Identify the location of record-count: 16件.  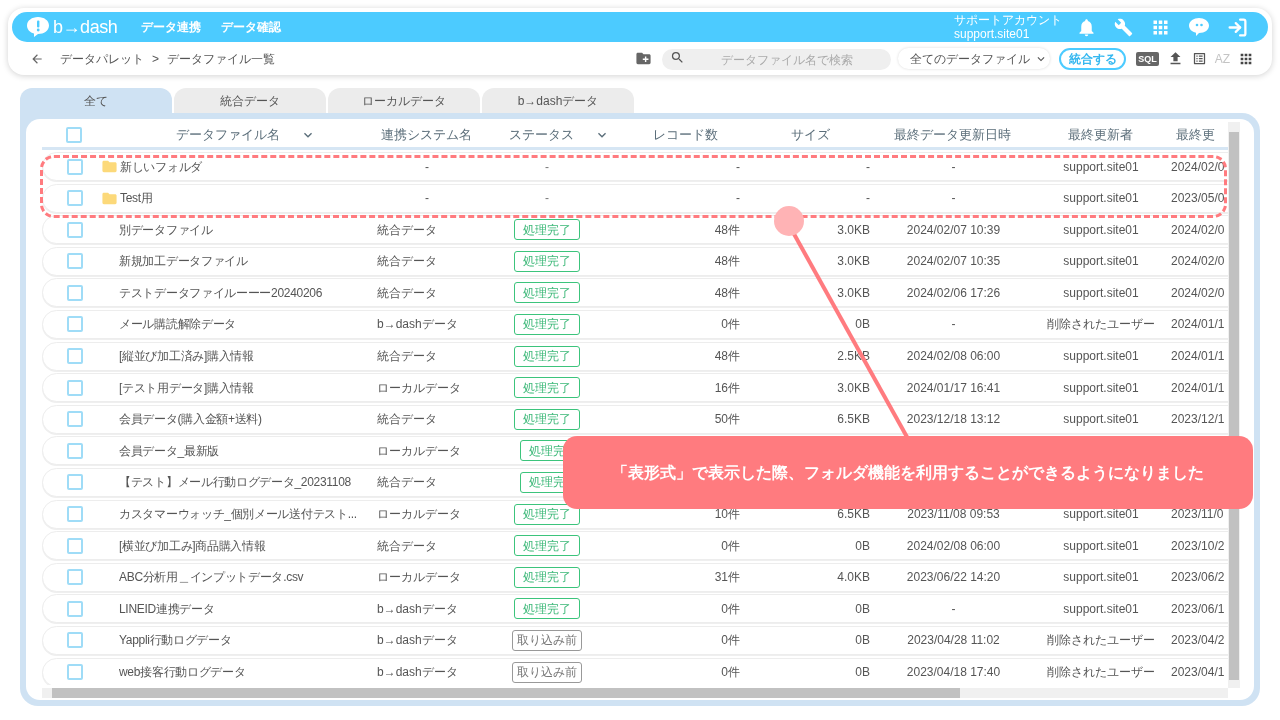
(727, 387).